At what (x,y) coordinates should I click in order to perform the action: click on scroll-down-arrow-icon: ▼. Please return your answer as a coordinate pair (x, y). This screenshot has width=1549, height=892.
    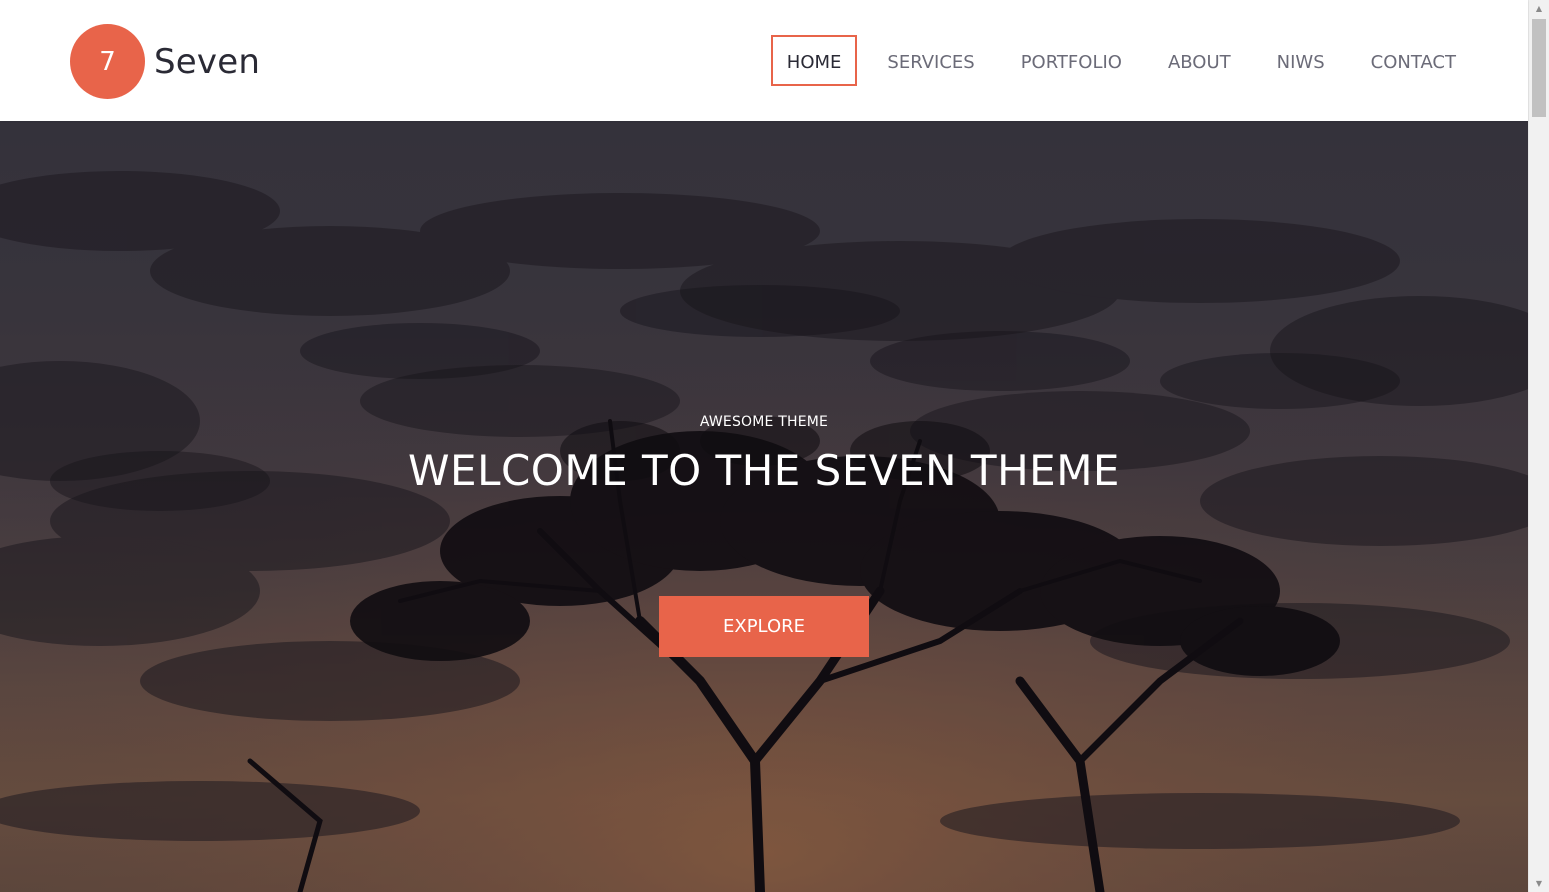
    Looking at the image, I should click on (1539, 883).